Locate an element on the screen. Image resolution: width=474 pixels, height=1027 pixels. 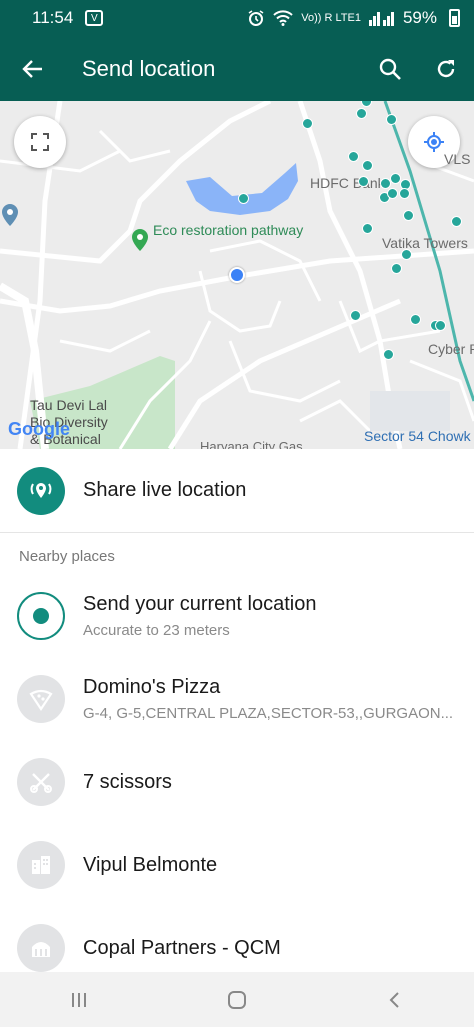
place-title: Vipul Belmonte is located at coordinates (150, 864).